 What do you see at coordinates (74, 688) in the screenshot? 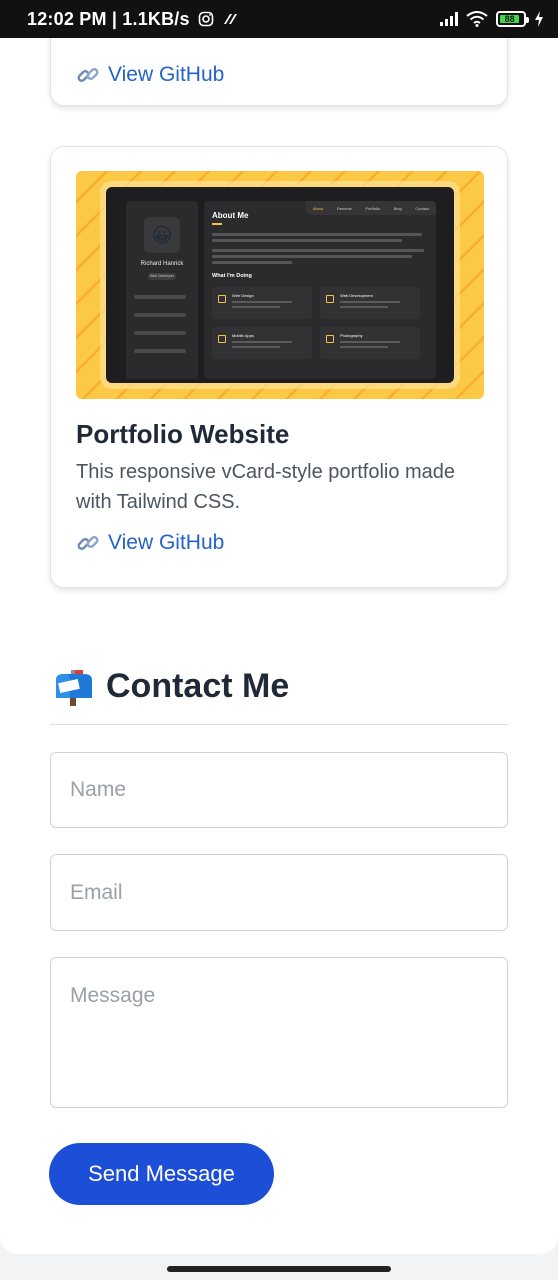
I see `mailbox-icon` at bounding box center [74, 688].